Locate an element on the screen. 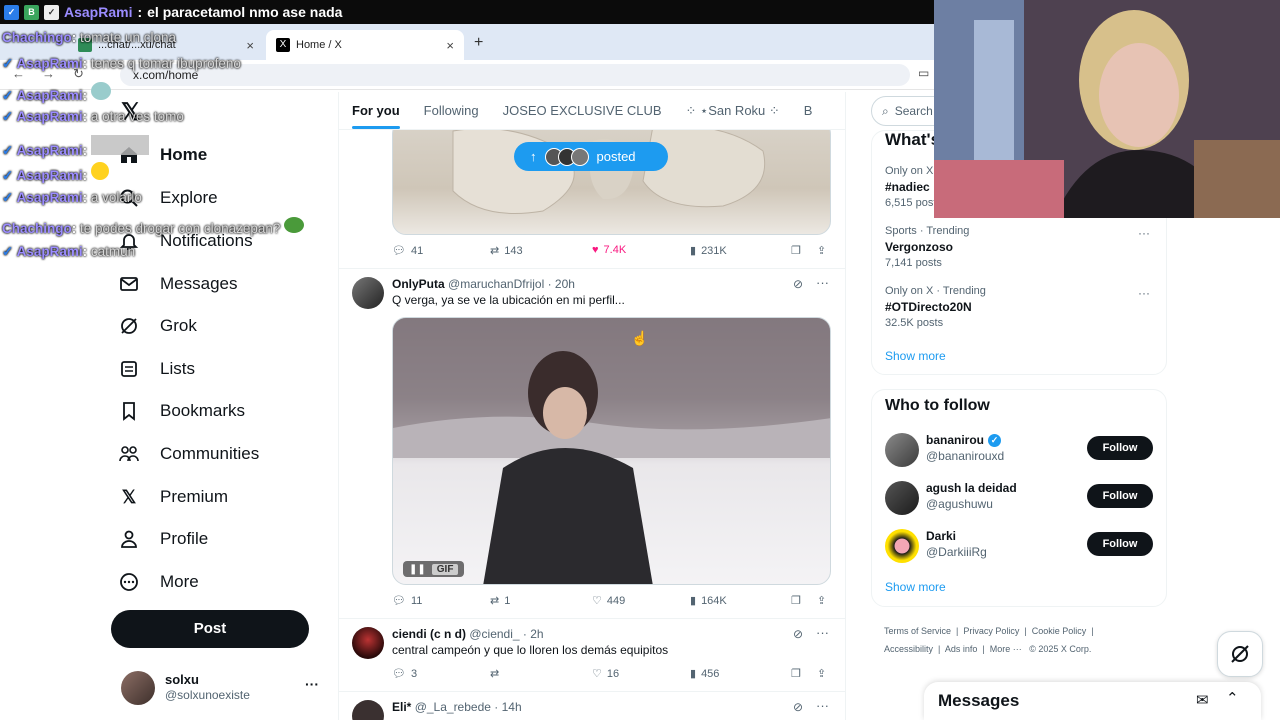 The width and height of the screenshot is (1280, 720). reply-button: 💬︎ 11 is located at coordinates (407, 601).